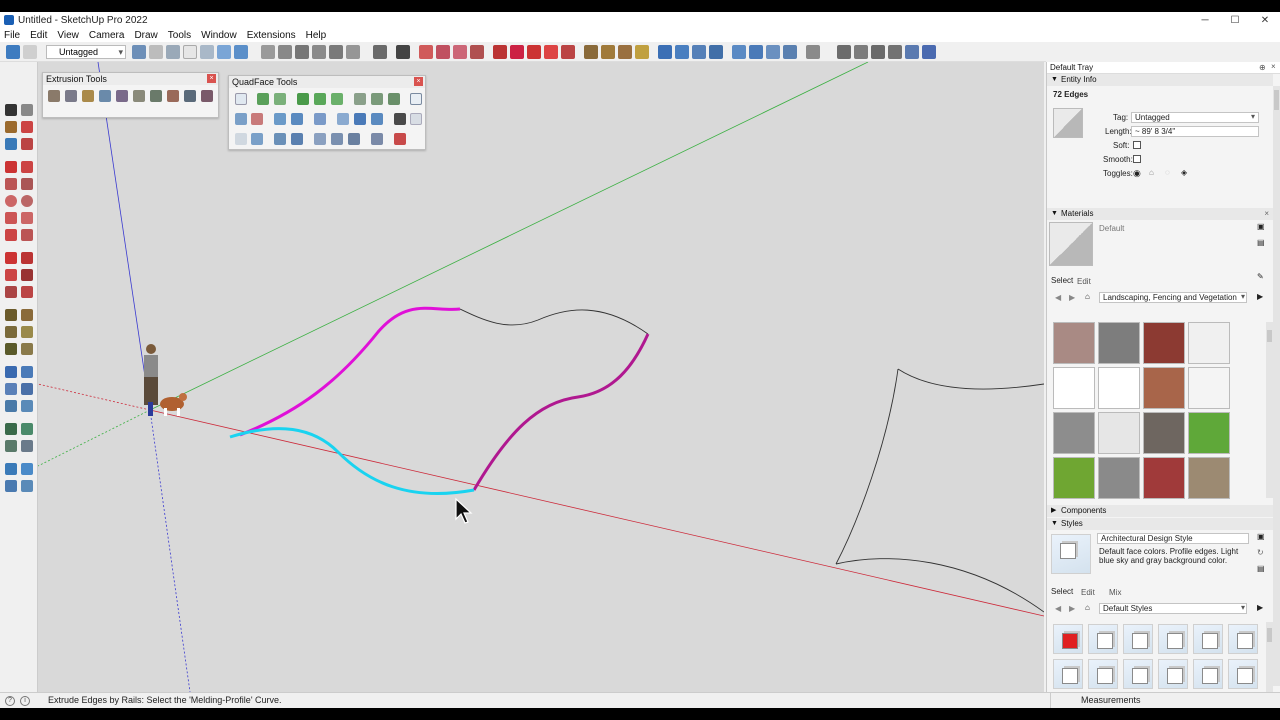  What do you see at coordinates (156, 51) in the screenshot?
I see `back-edges-icon` at bounding box center [156, 51].